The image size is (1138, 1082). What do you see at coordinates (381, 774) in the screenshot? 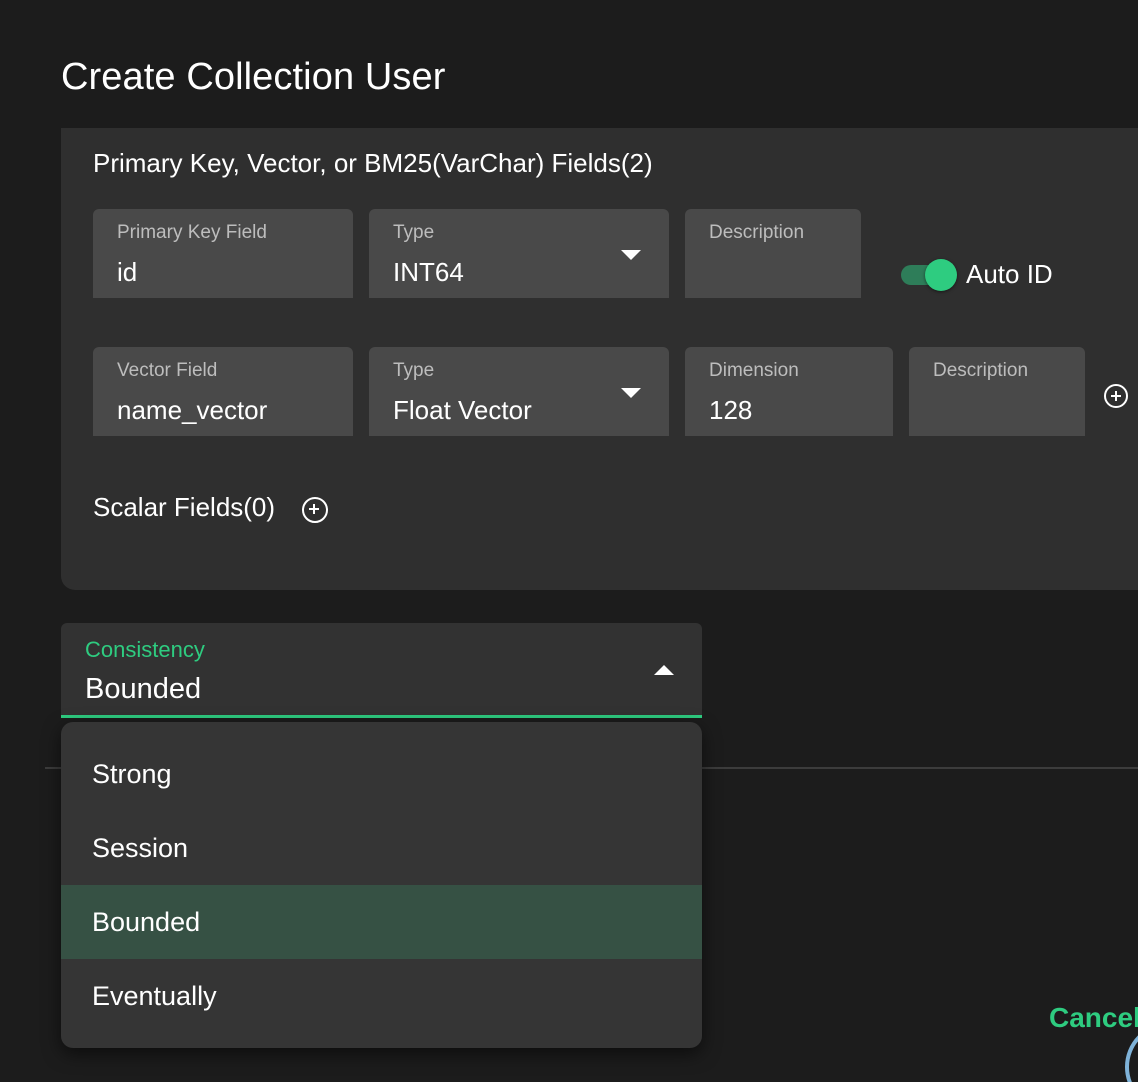
I see `option-strong: Strong` at bounding box center [381, 774].